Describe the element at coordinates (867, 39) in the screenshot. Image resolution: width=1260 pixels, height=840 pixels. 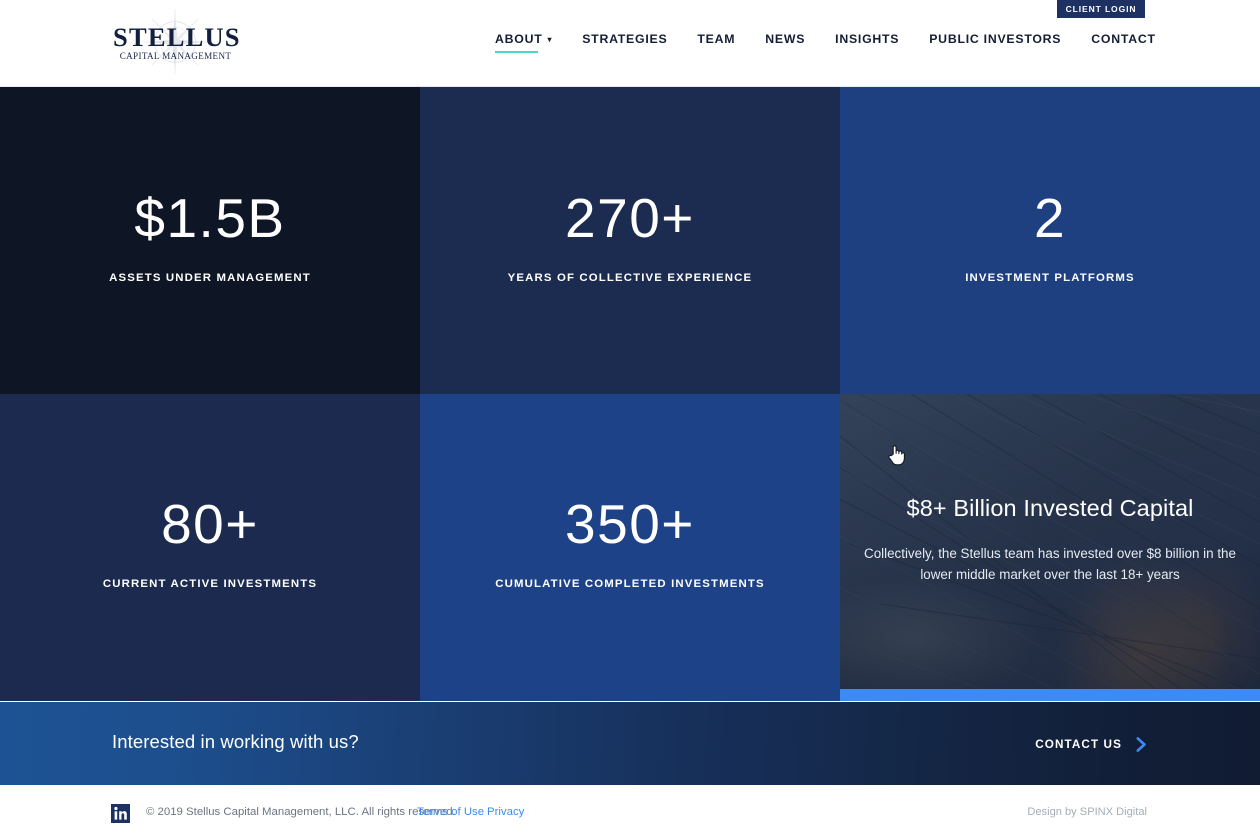
I see `nav-item-label: INSIGHTS` at that location.